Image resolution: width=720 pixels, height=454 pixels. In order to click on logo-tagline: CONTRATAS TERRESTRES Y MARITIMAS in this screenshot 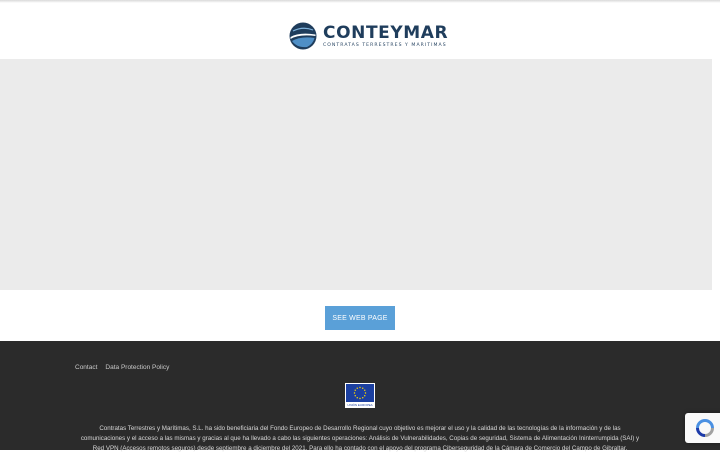, I will do `click(385, 45)`.